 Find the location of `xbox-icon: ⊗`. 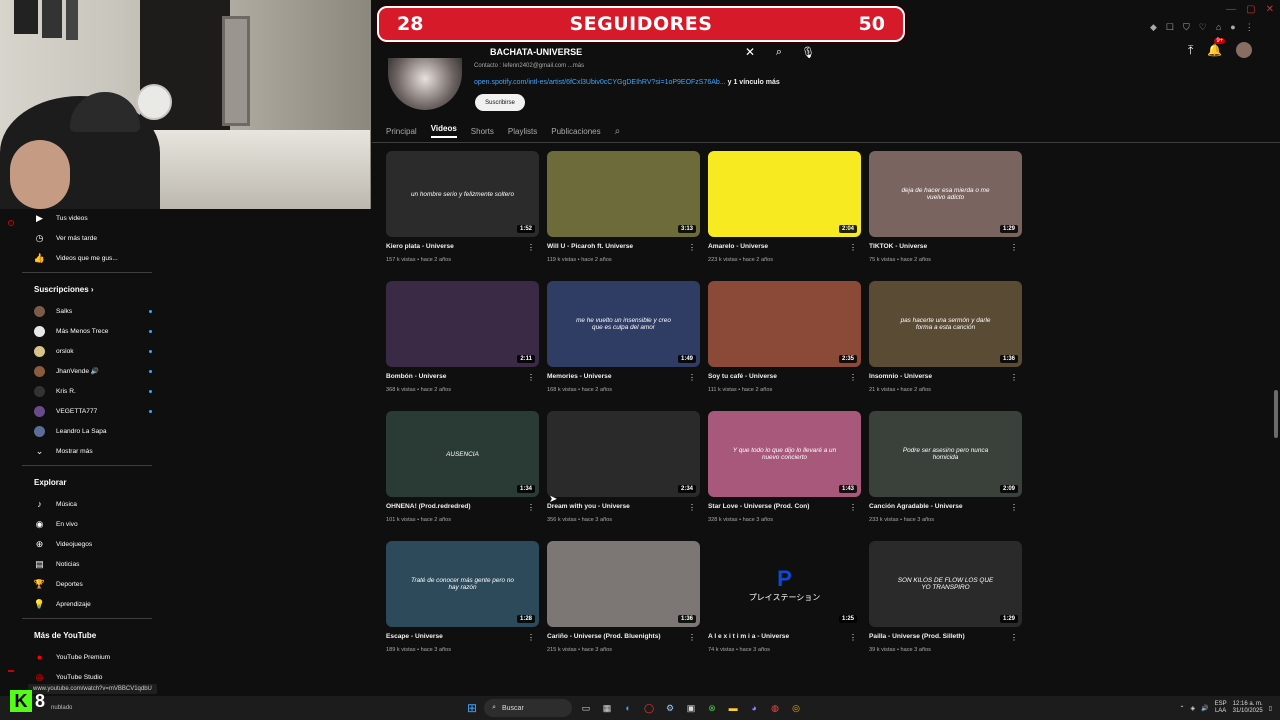

xbox-icon: ⊗ is located at coordinates (712, 708).